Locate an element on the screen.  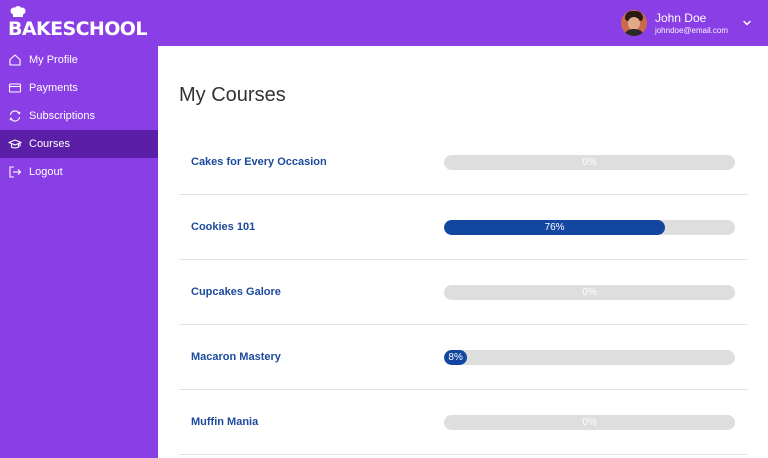
course-link: Cupcakes Galore is located at coordinates (236, 292).